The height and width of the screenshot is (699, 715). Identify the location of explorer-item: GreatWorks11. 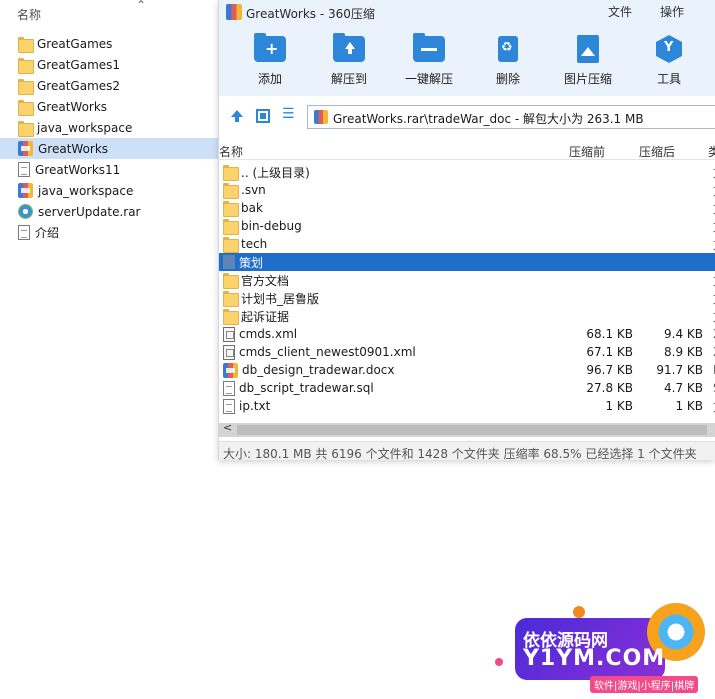
(109, 169).